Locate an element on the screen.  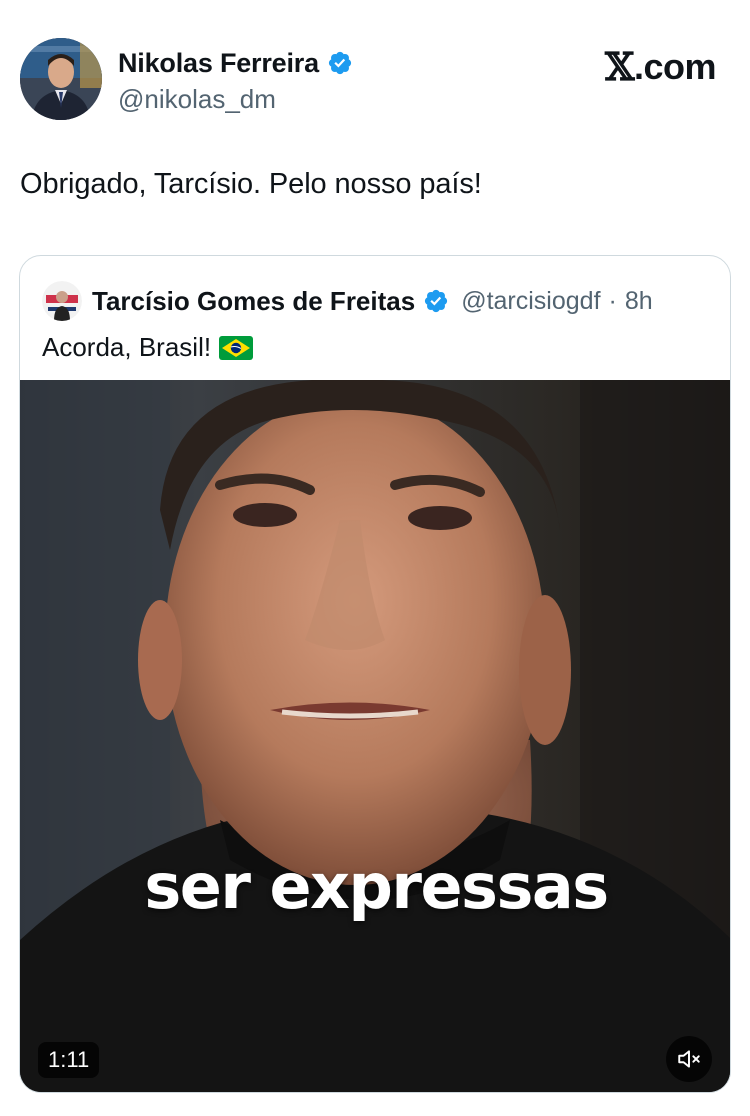
author-name: Nikolas Ferreira is located at coordinates (218, 63).